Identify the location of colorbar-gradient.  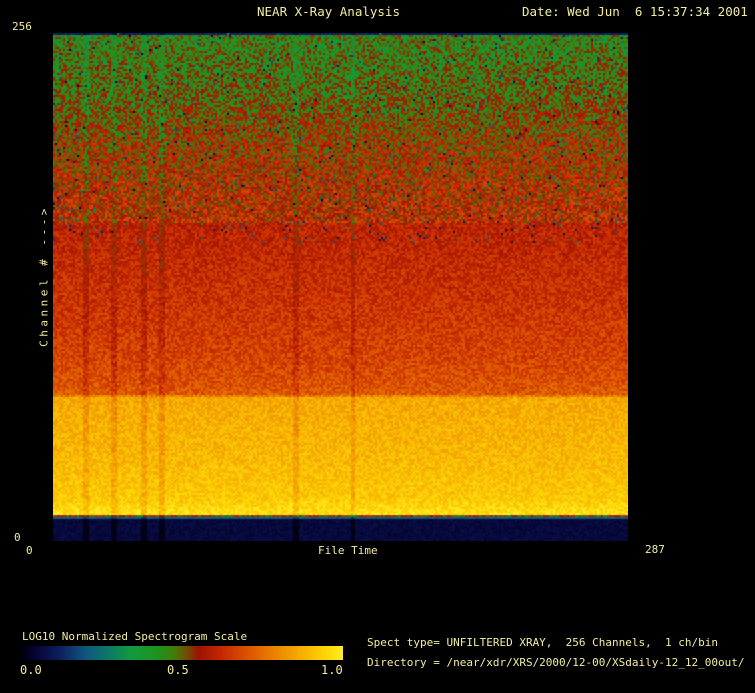
(182, 653).